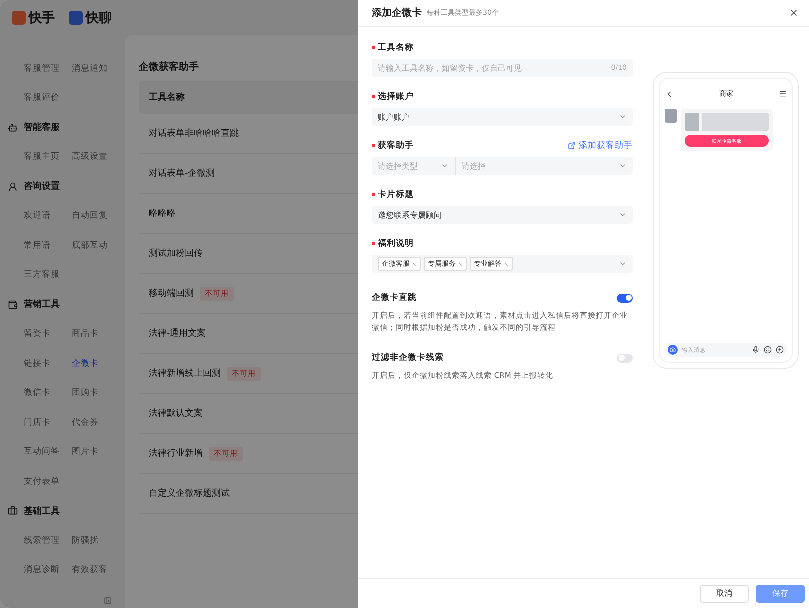 The image size is (809, 608). What do you see at coordinates (48, 393) in the screenshot?
I see `sidebar-item: 微信卡` at bounding box center [48, 393].